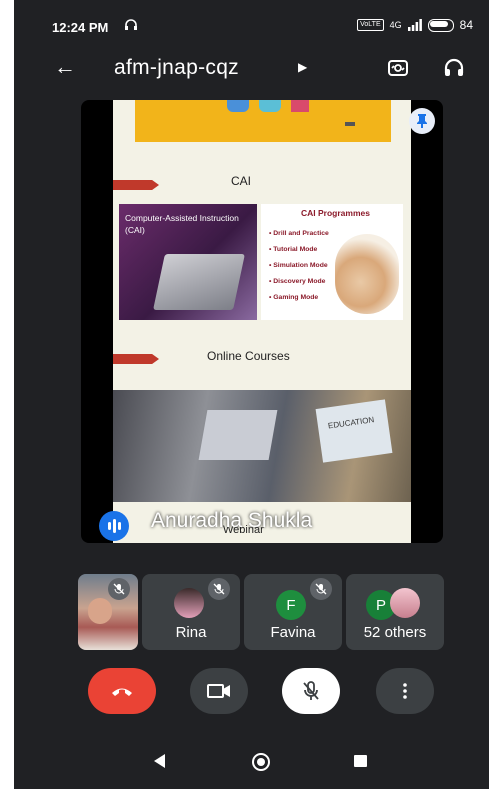  I want to click on participant-name: Favina, so click(293, 632).